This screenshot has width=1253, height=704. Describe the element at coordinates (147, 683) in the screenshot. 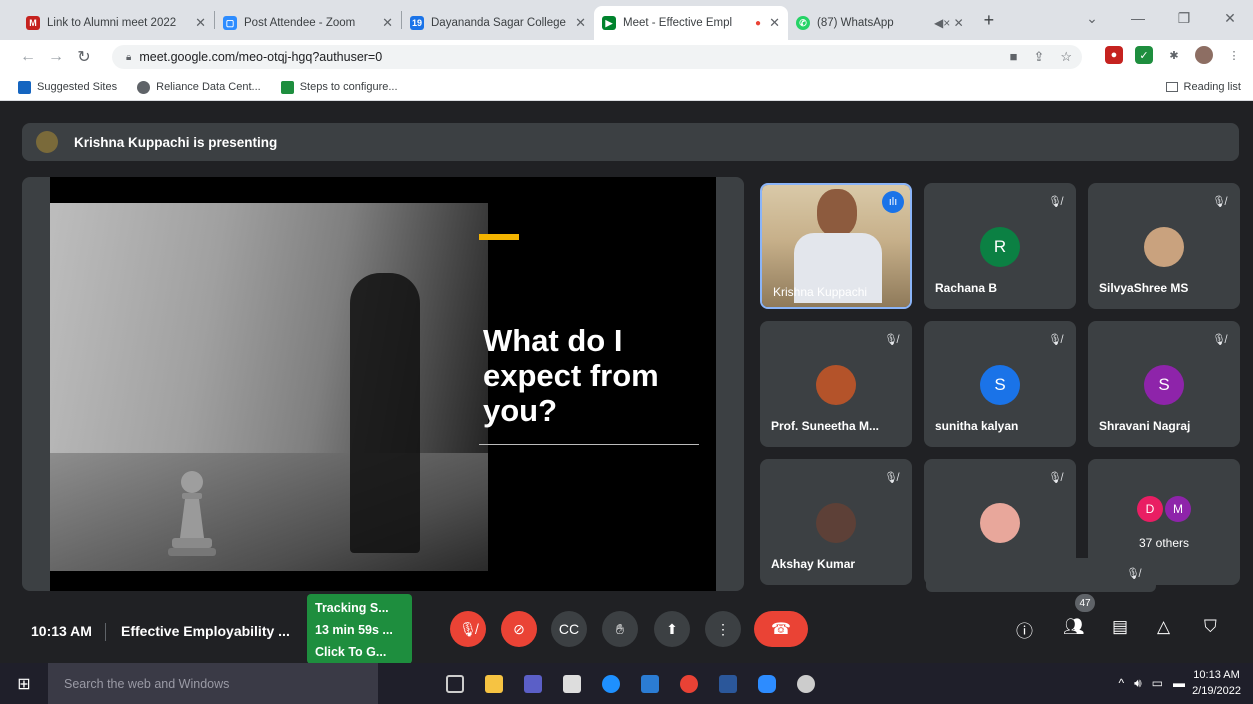

I see `search-placeholder: Search the web and Windows` at that location.